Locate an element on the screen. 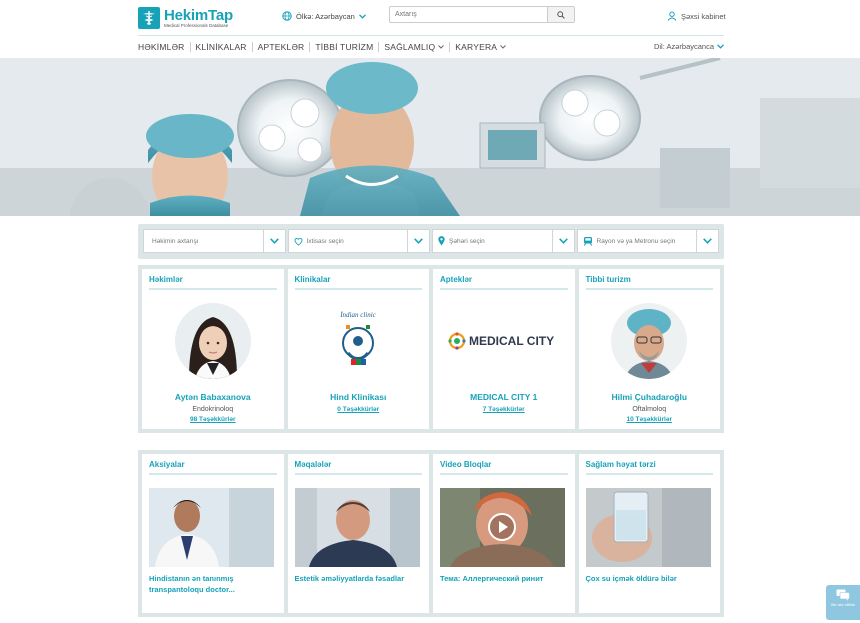  thanks-count-link: 98 Təşəkkürlər is located at coordinates (213, 419).